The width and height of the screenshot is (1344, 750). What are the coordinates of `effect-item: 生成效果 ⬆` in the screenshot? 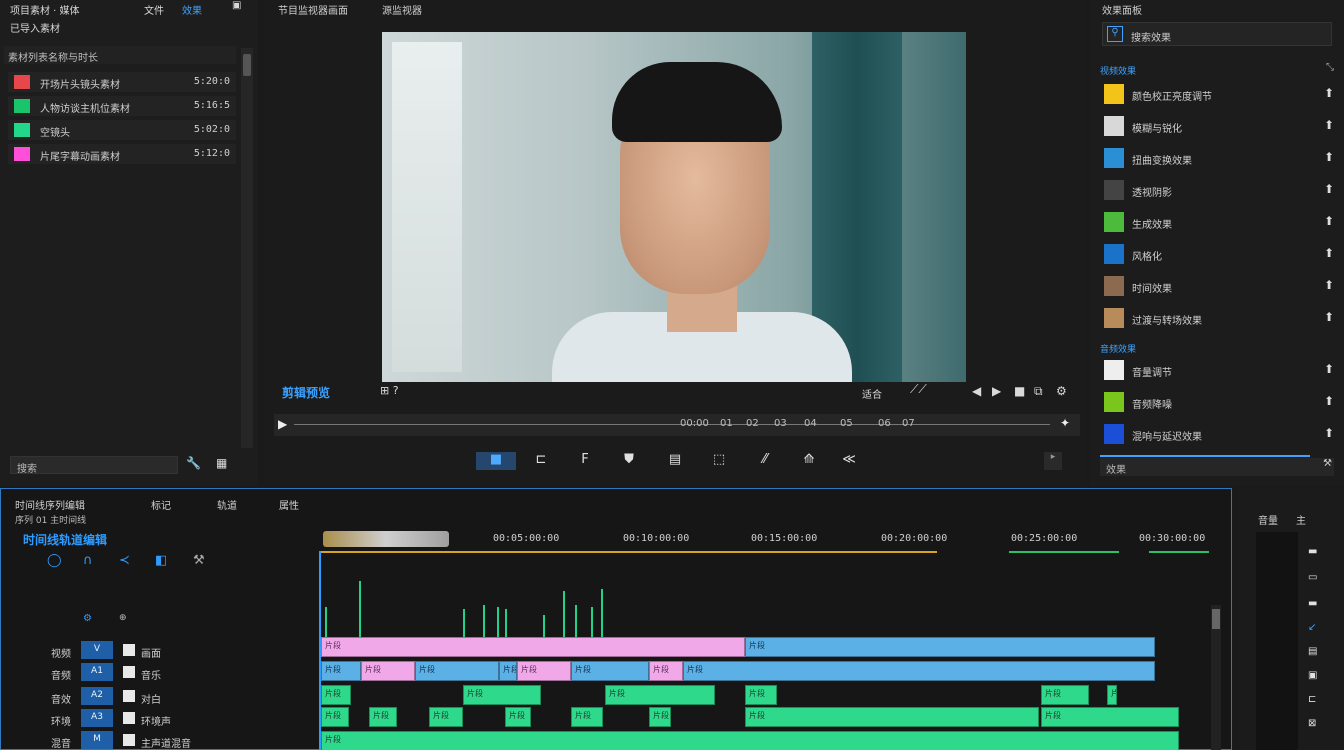 It's located at (1220, 222).